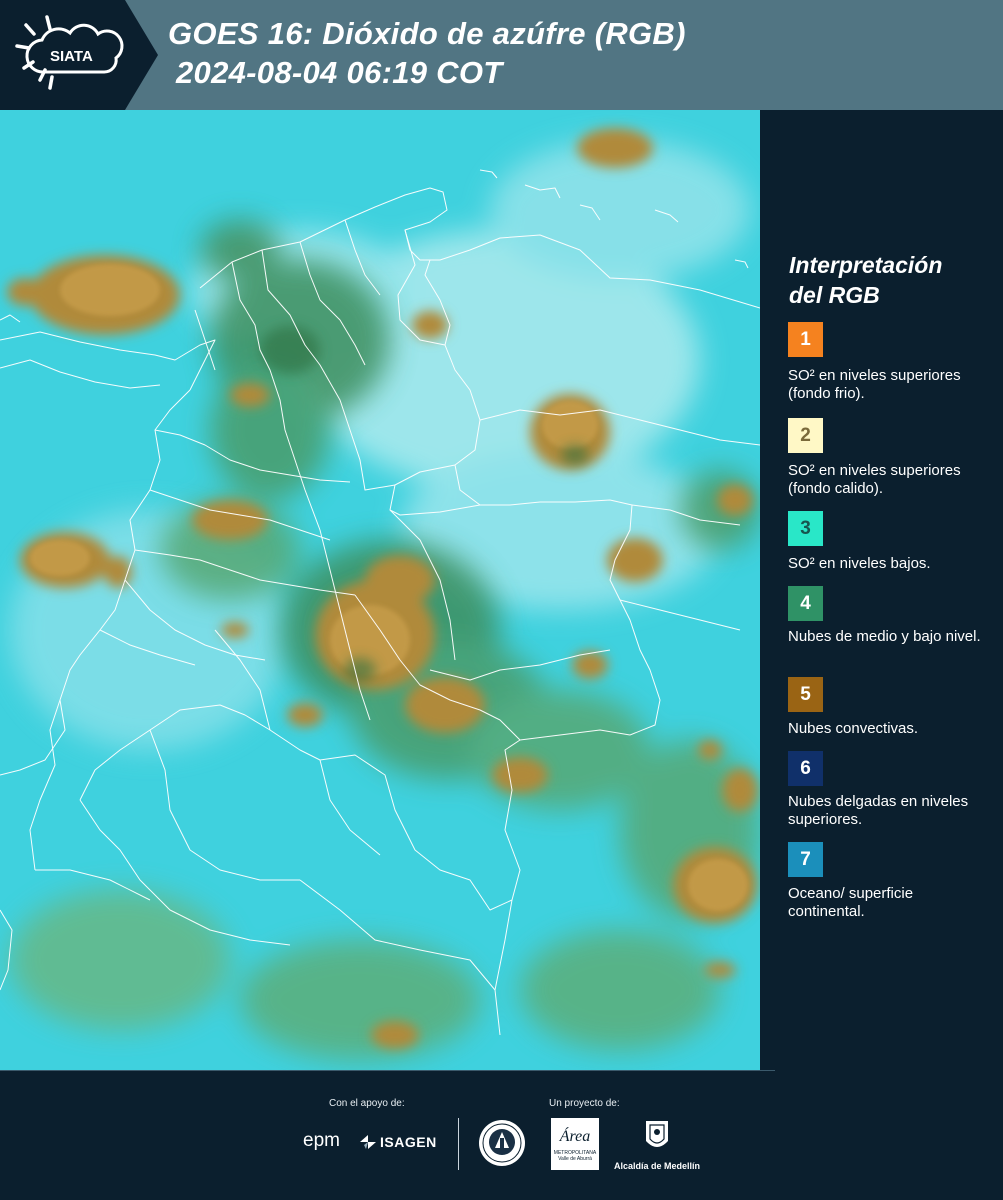 This screenshot has height=1200, width=1003. Describe the element at coordinates (657, 1134) in the screenshot. I see `medellin-shield-icon` at that location.